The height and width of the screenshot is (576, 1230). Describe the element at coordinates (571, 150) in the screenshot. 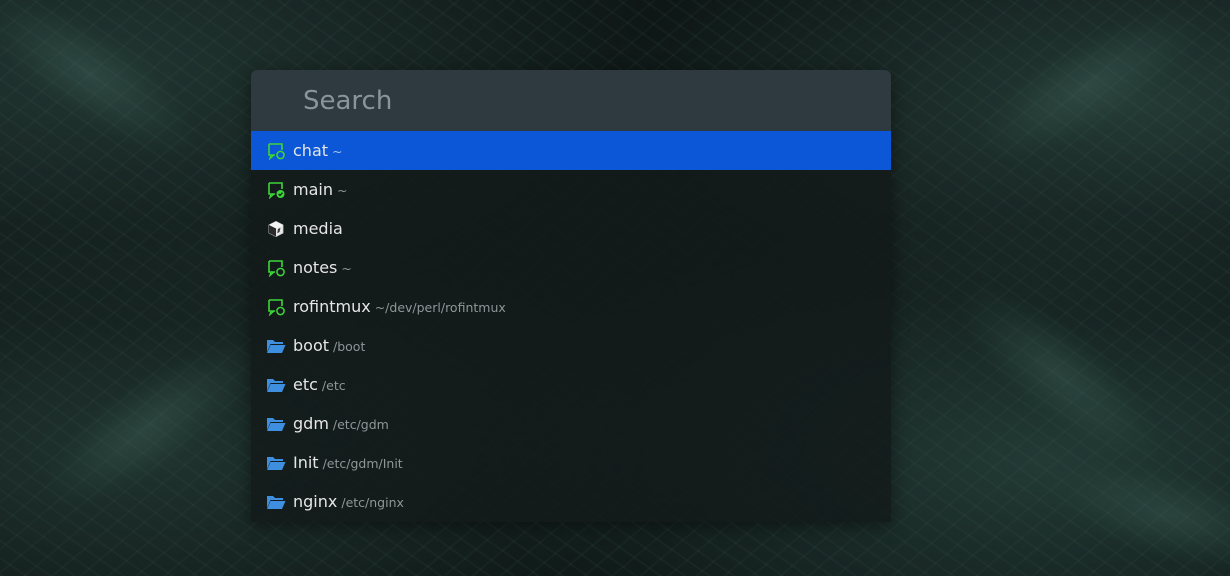

I see `result-row-chat: chat ~` at that location.